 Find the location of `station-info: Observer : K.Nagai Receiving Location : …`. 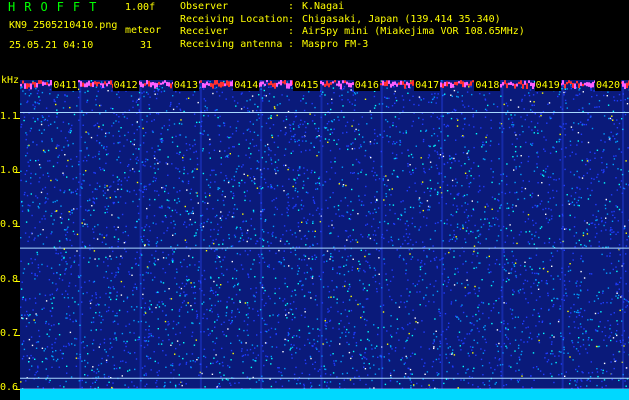

station-info: Observer : K.Nagai Receiving Location : … is located at coordinates (352, 26).